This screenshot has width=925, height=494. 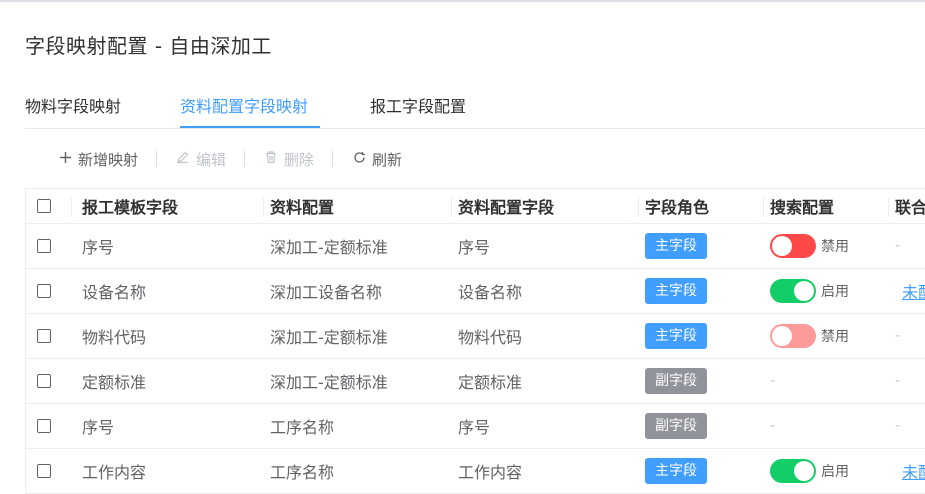 What do you see at coordinates (475, 426) in the screenshot?
I see `table-row: 序号 工序名称 序号 副字段 - -` at bounding box center [475, 426].